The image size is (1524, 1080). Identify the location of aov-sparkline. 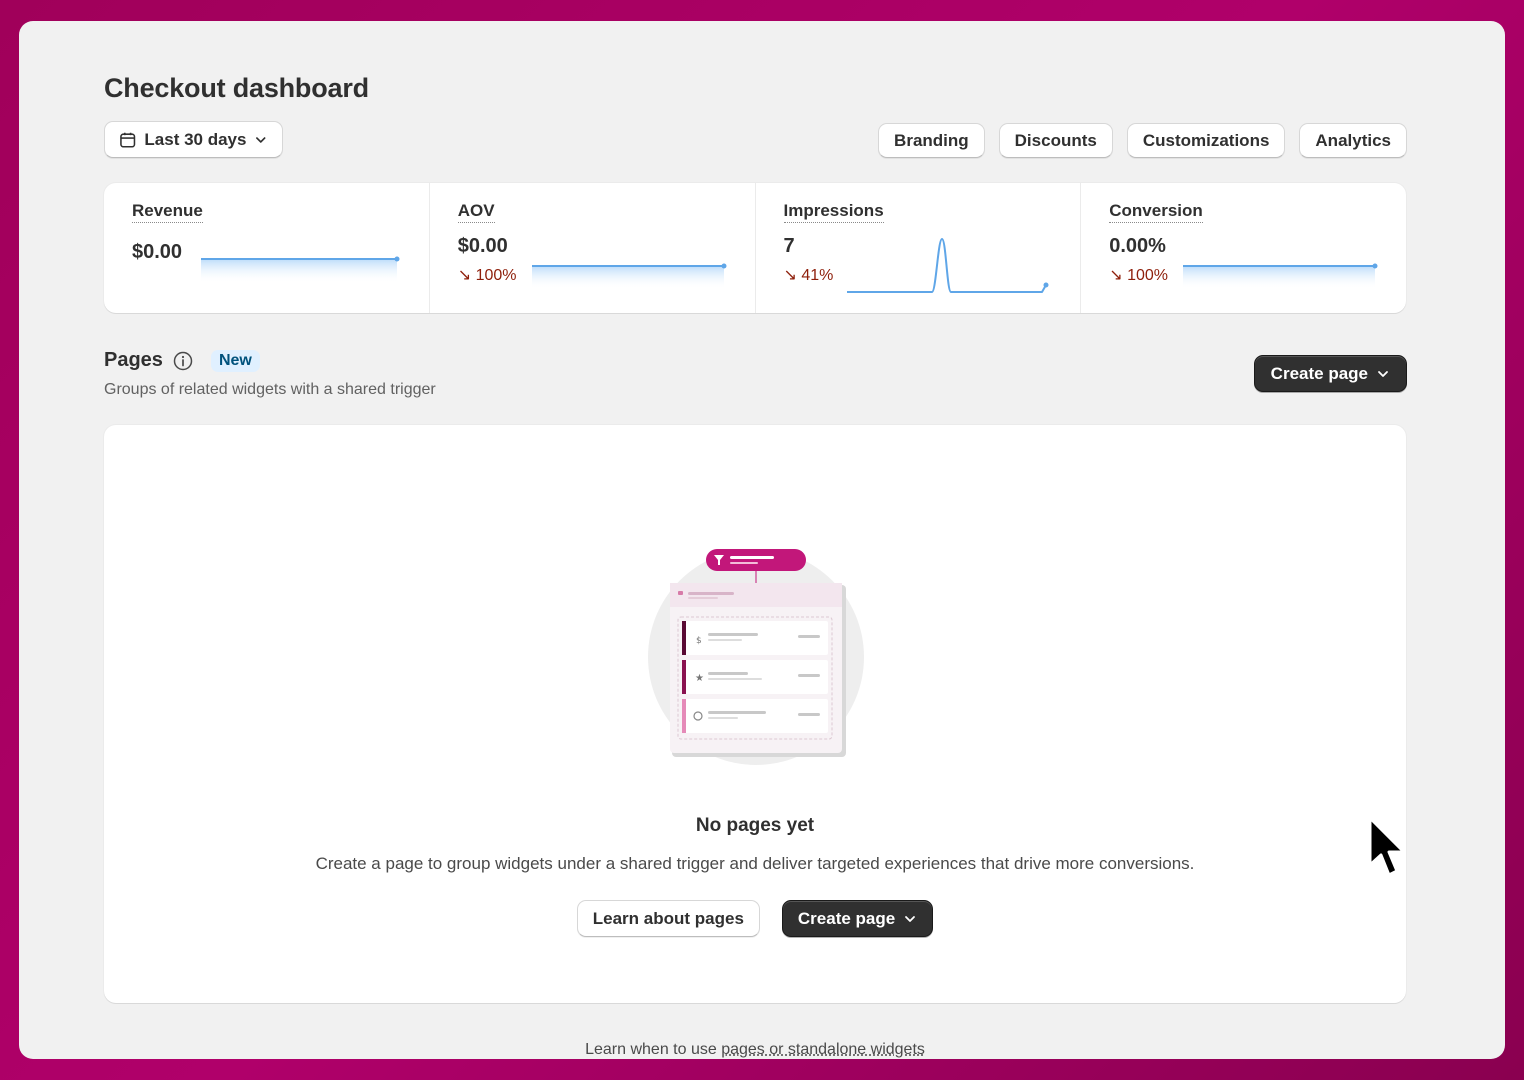
(629, 276).